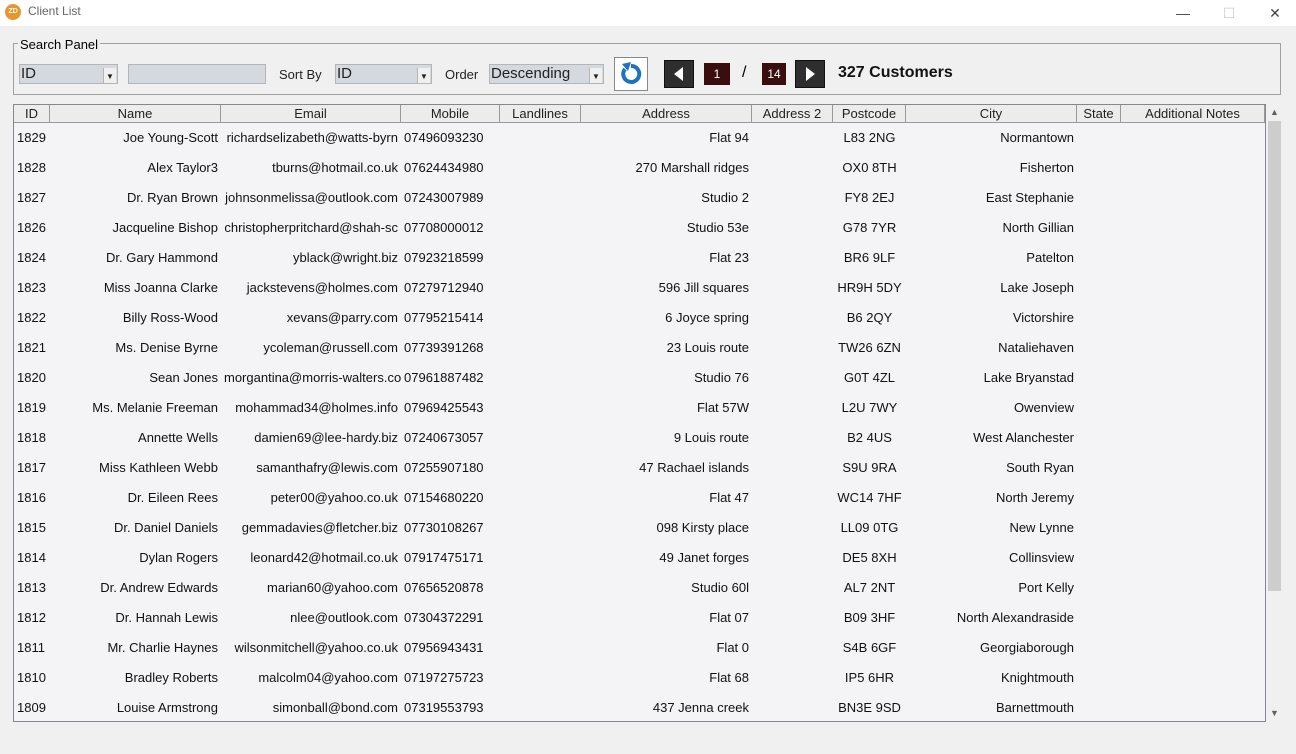  What do you see at coordinates (155, 407) in the screenshot?
I see `cell-name: Ms. Melanie Freeman` at bounding box center [155, 407].